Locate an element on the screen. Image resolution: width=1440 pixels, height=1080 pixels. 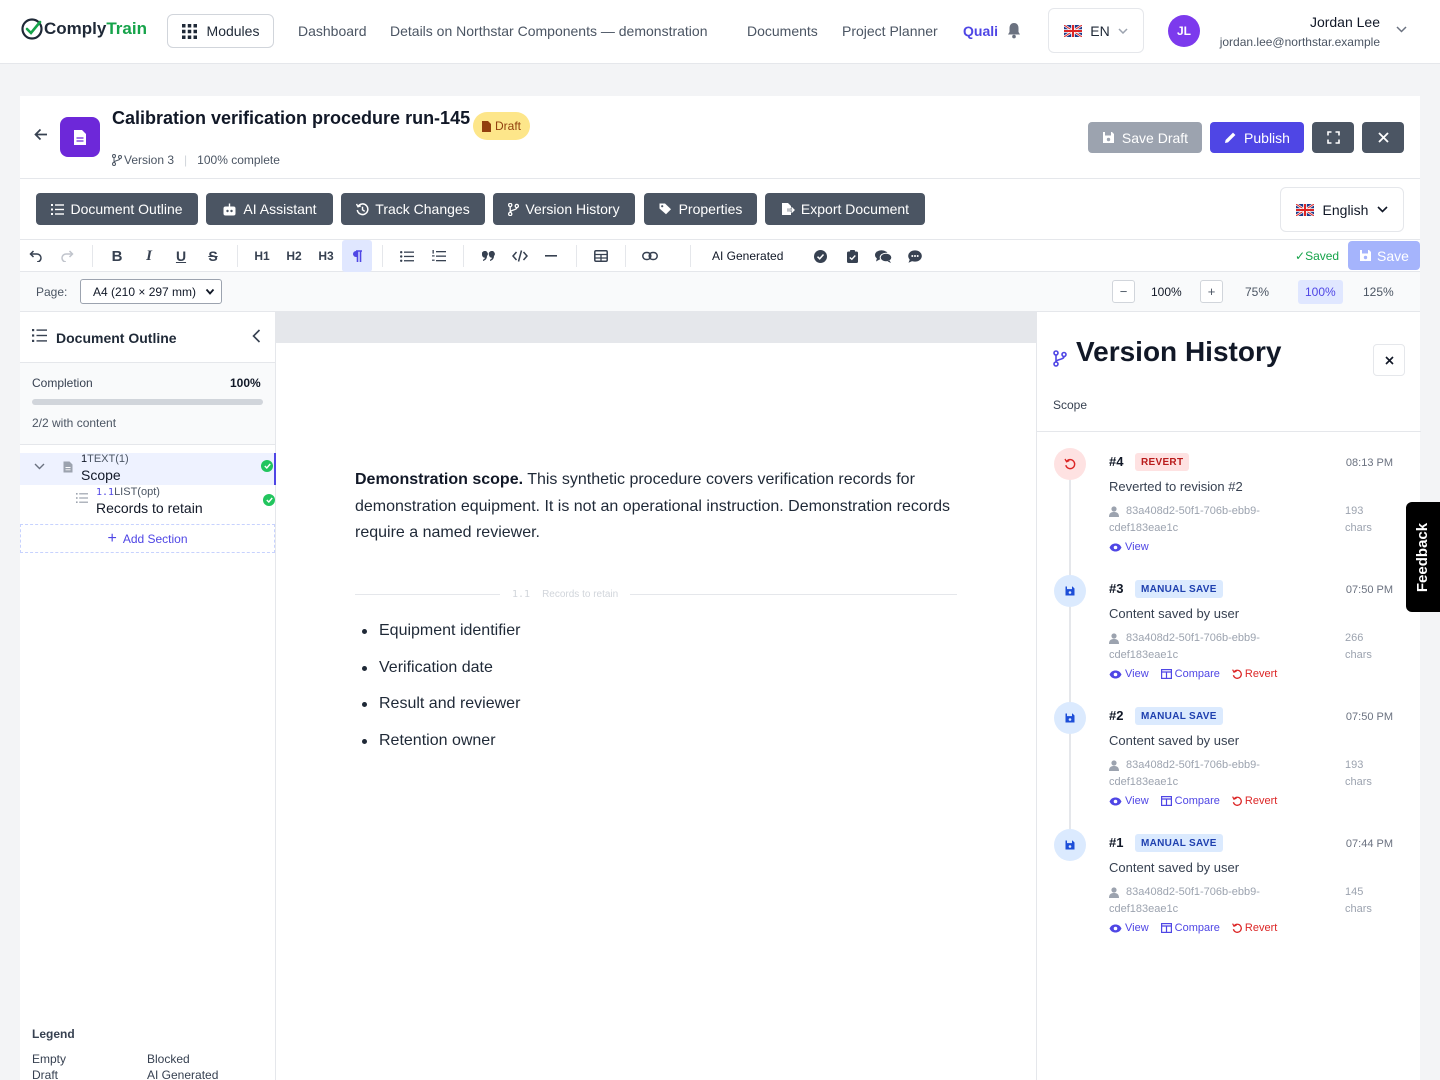
heading3-button: H3 is located at coordinates (326, 256).